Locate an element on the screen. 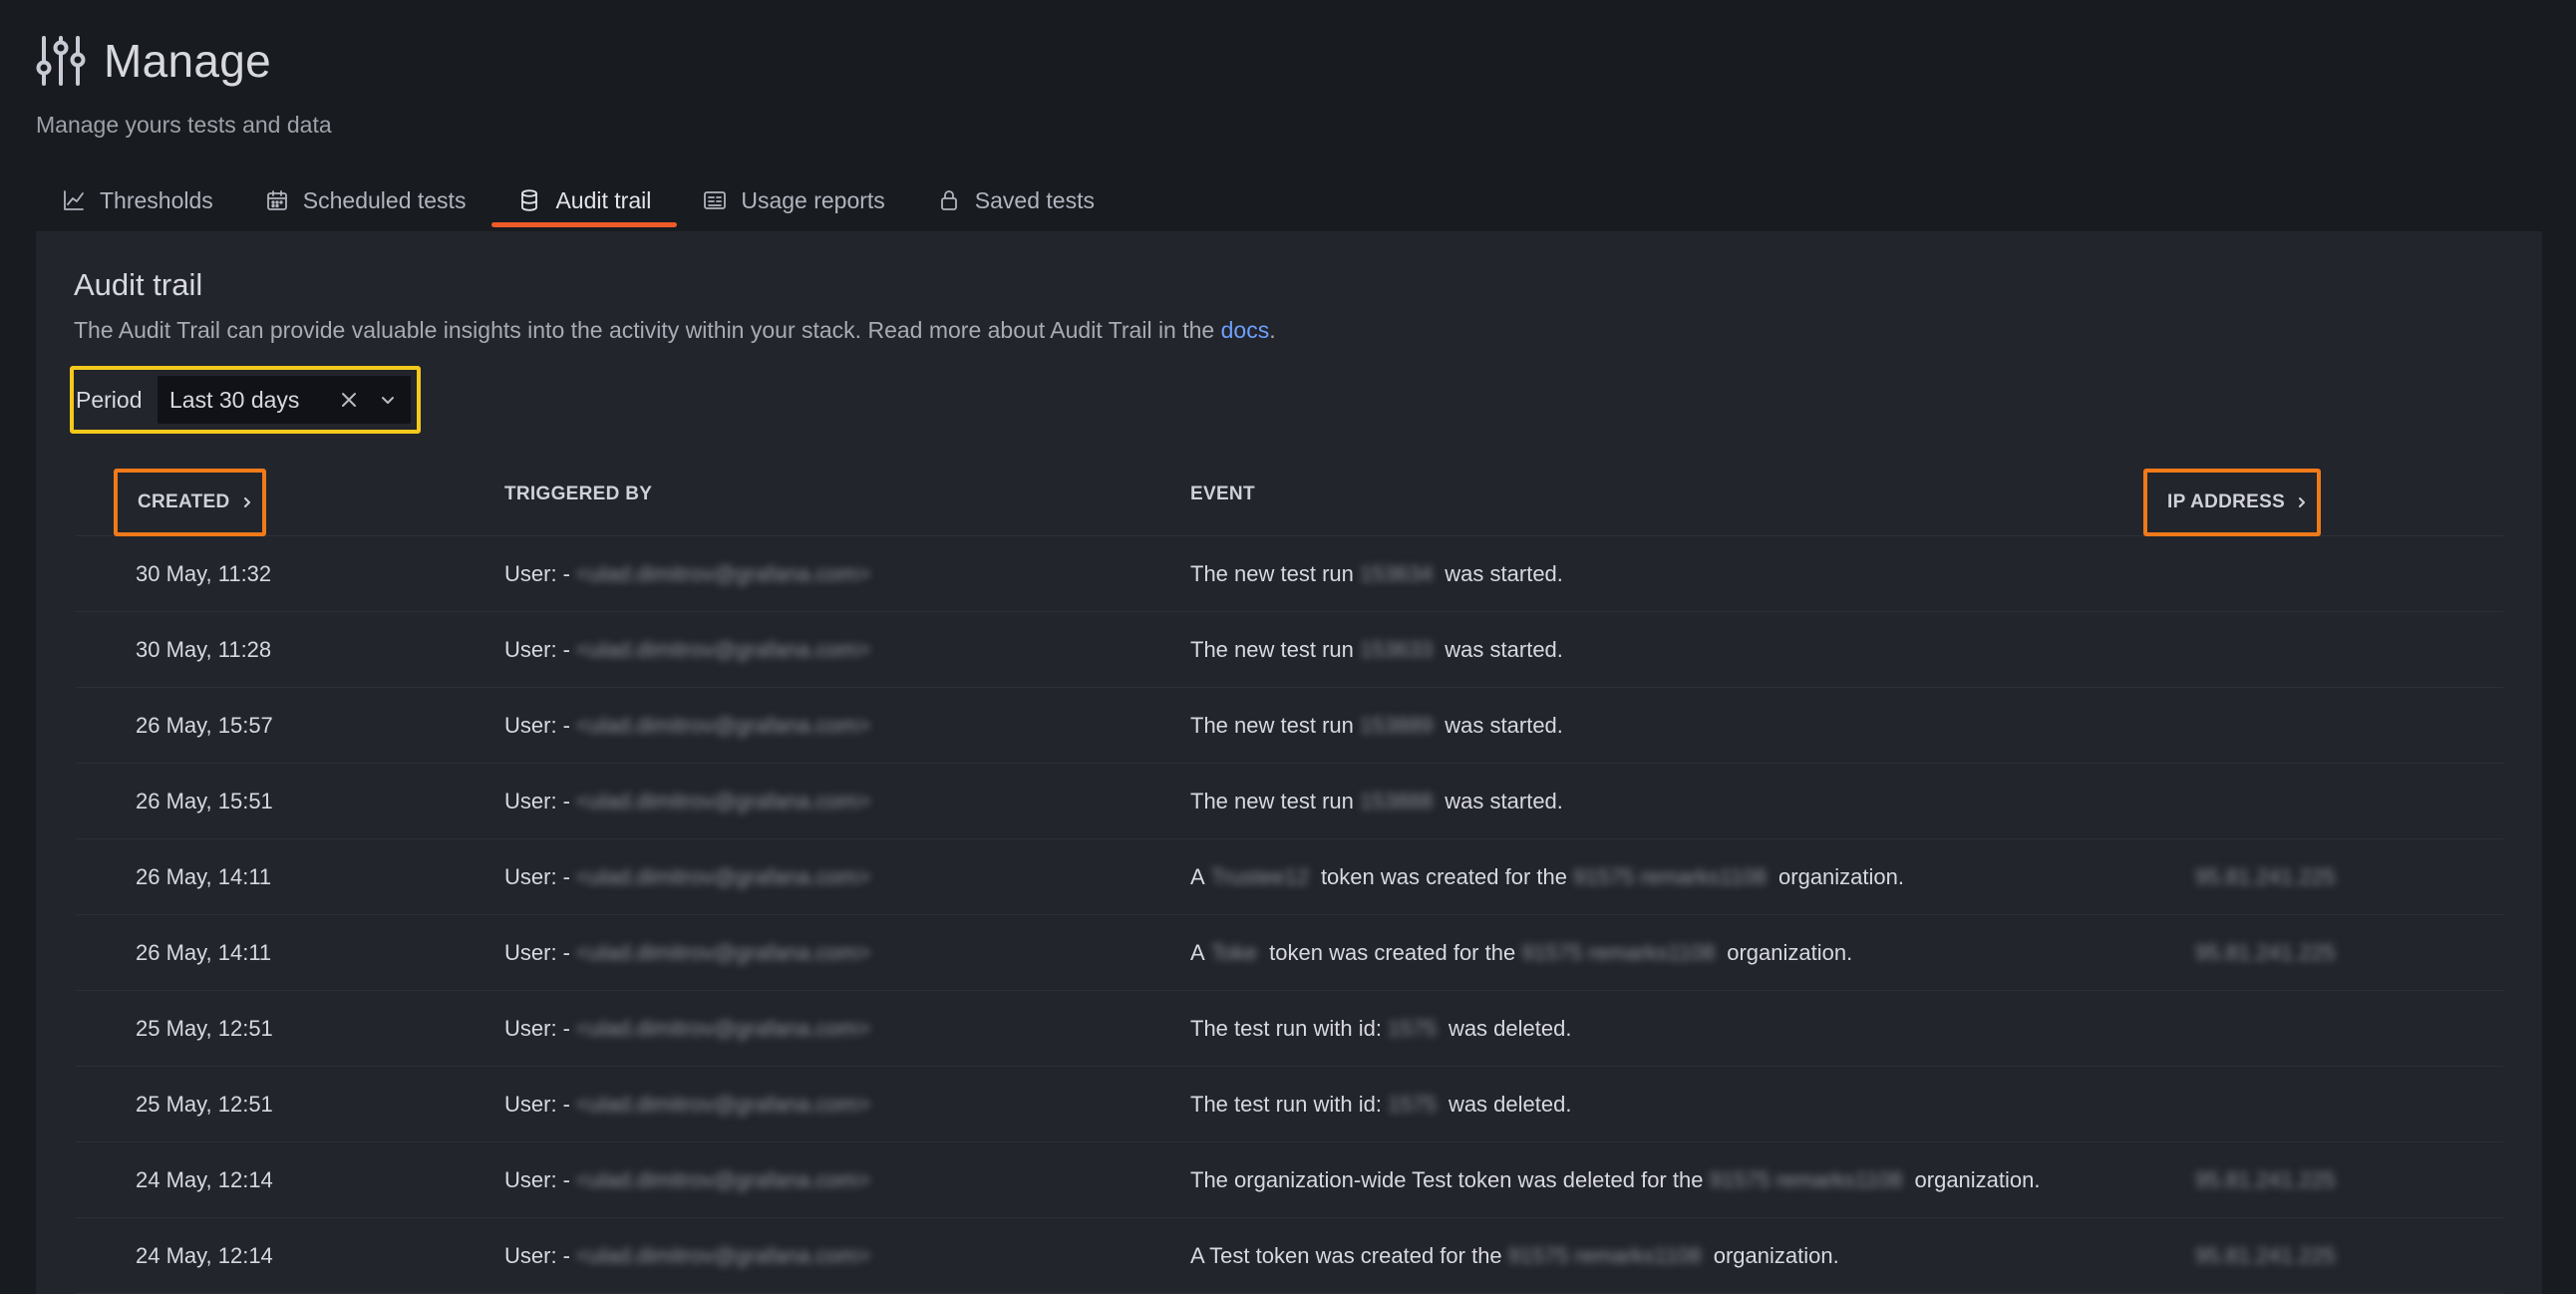  redacted-value: 153889 is located at coordinates (1396, 725).